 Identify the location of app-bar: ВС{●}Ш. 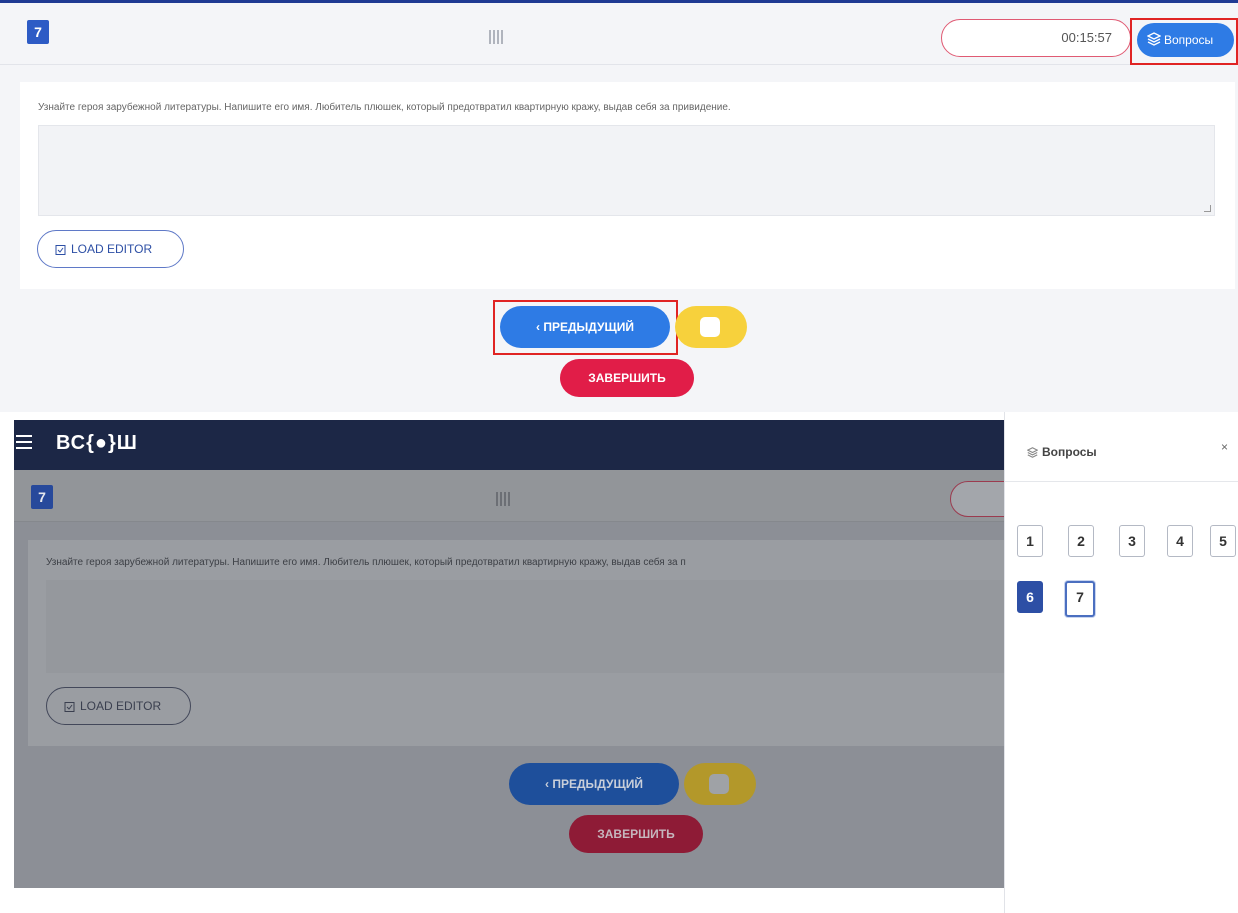
(509, 445).